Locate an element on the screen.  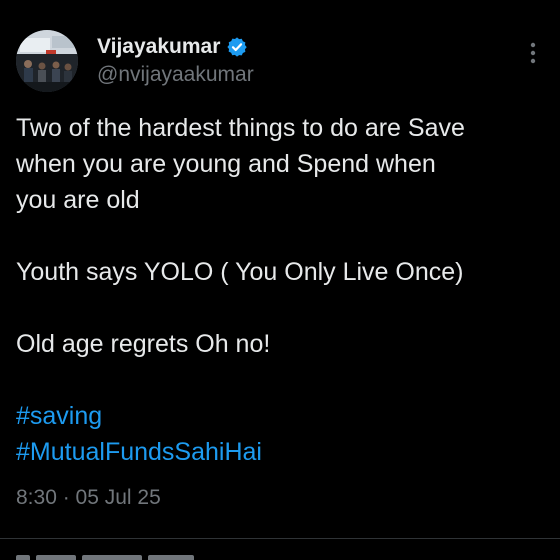
tweet-line: you are old is located at coordinates (78, 200).